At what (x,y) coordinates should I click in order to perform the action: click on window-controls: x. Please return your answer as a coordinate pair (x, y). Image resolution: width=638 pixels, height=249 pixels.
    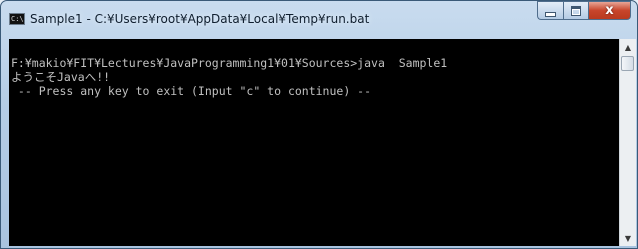
    Looking at the image, I should click on (584, 11).